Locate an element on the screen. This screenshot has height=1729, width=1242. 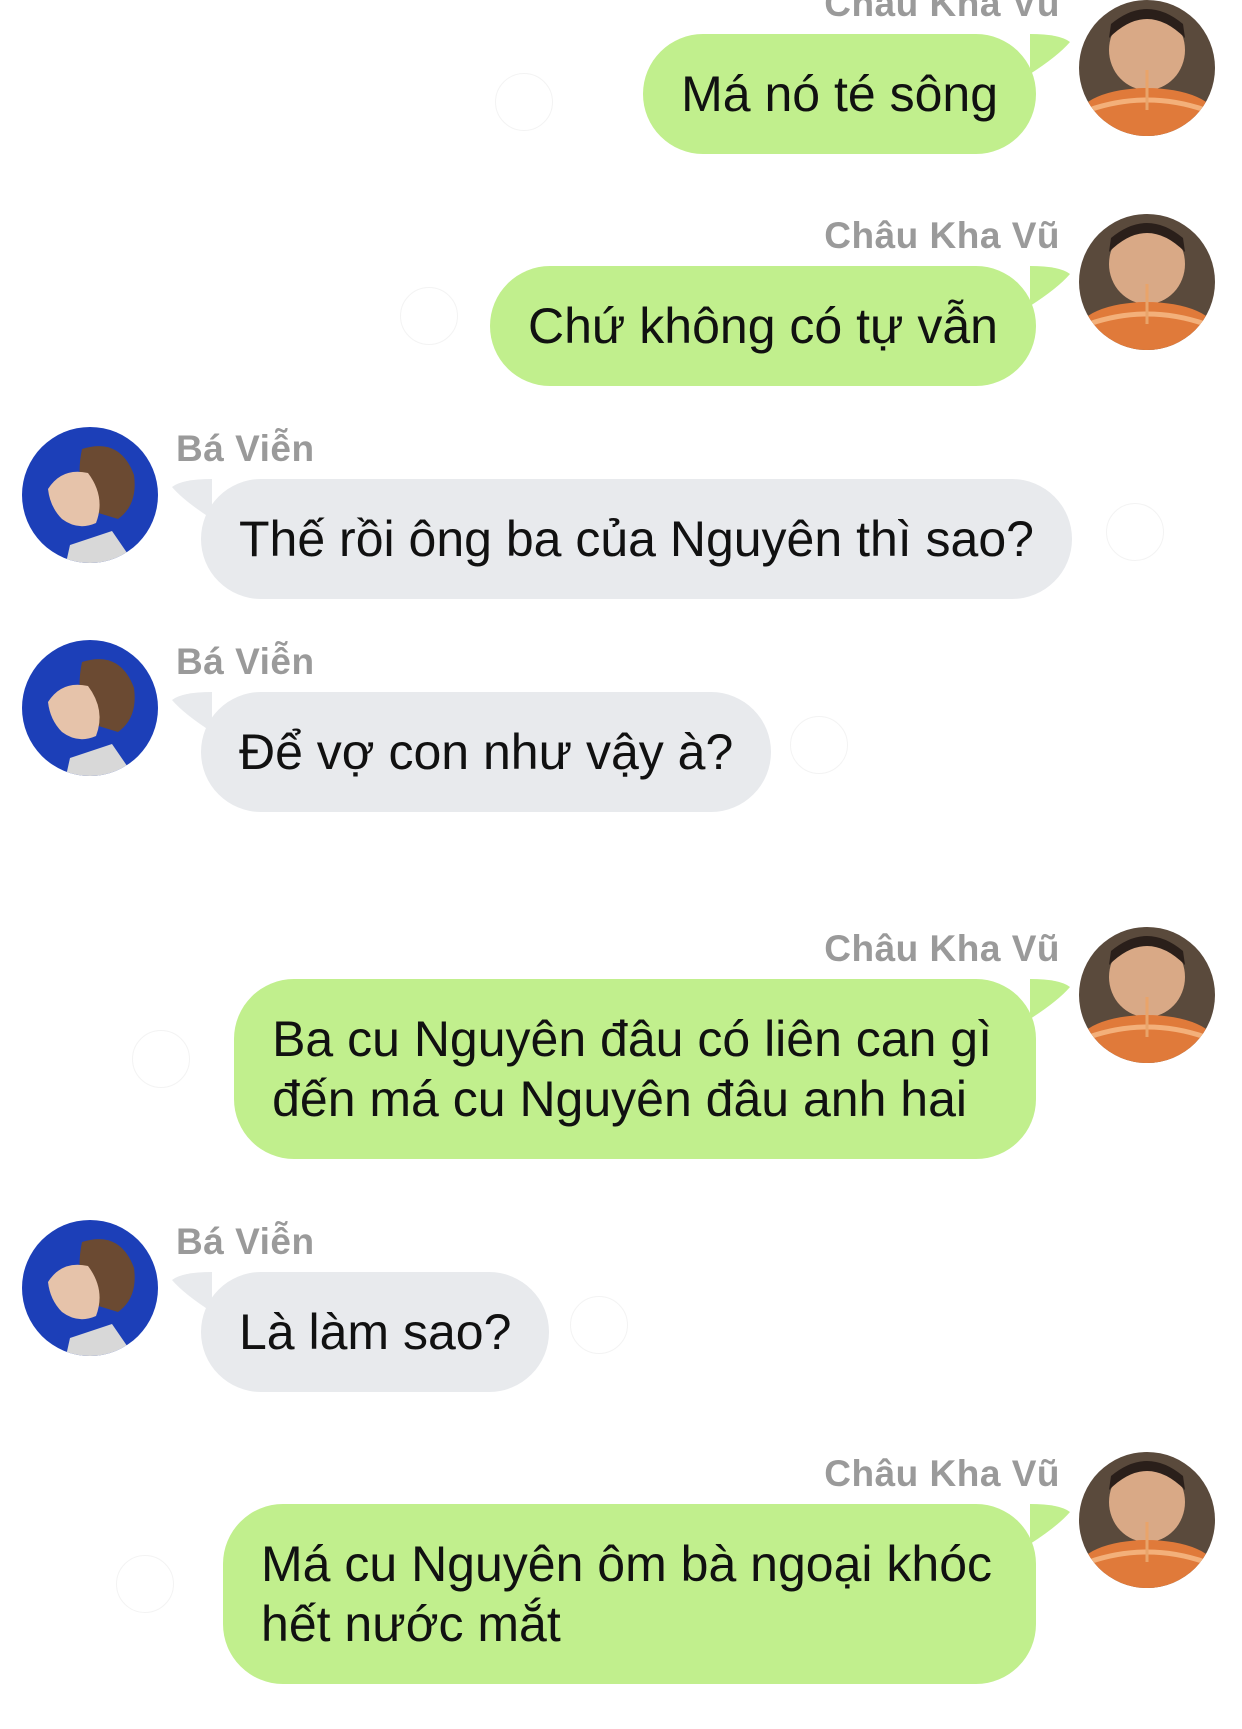
message-bubble: Chứ không có tự vẫn is located at coordinates (763, 326).